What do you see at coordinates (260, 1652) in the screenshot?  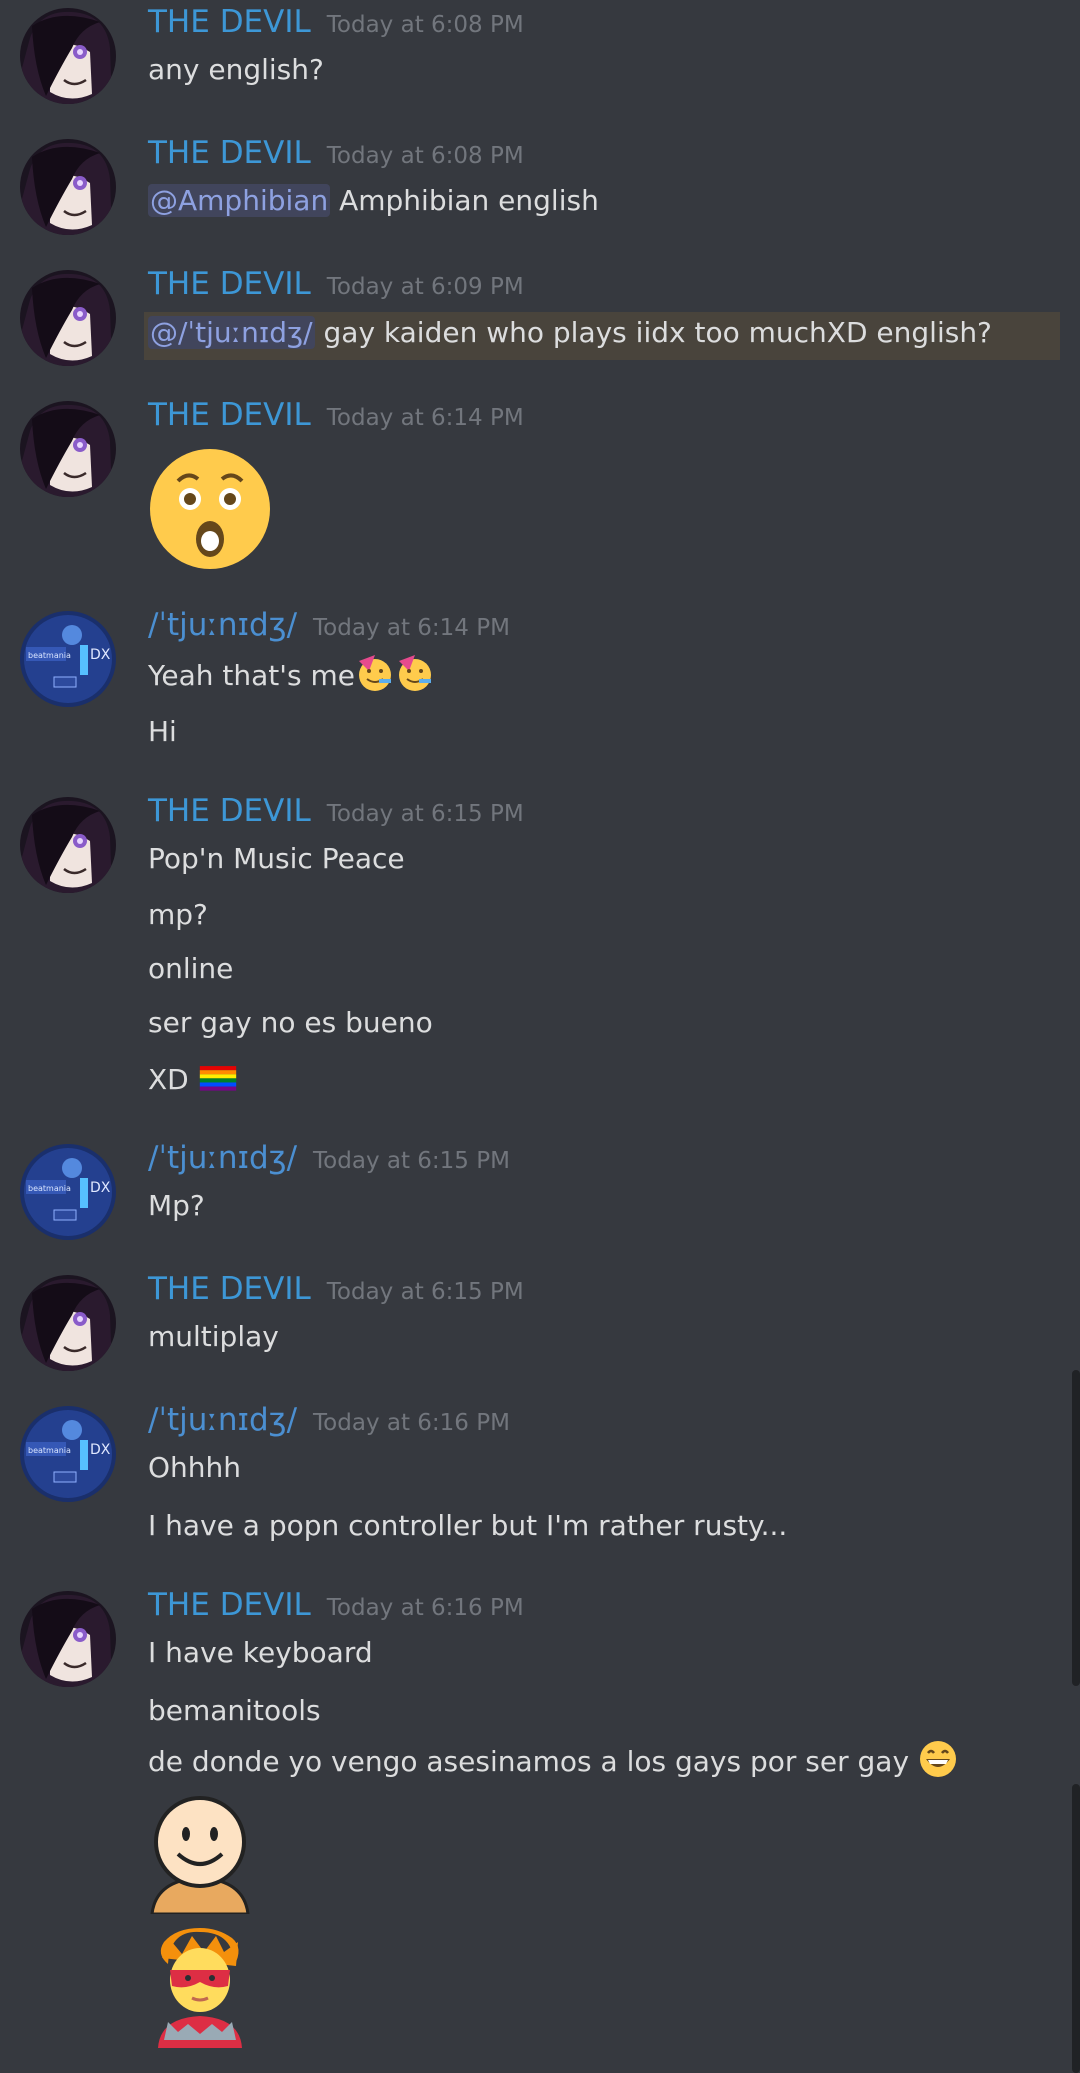 I see `message-text: I have keyboard` at bounding box center [260, 1652].